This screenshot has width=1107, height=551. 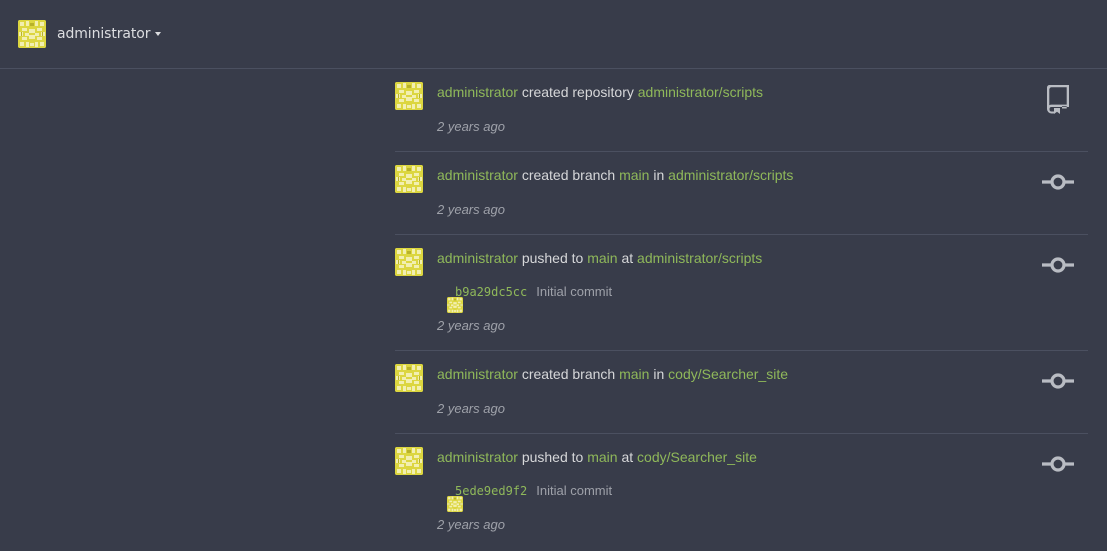 What do you see at coordinates (577, 92) in the screenshot?
I see `action-text: created repository` at bounding box center [577, 92].